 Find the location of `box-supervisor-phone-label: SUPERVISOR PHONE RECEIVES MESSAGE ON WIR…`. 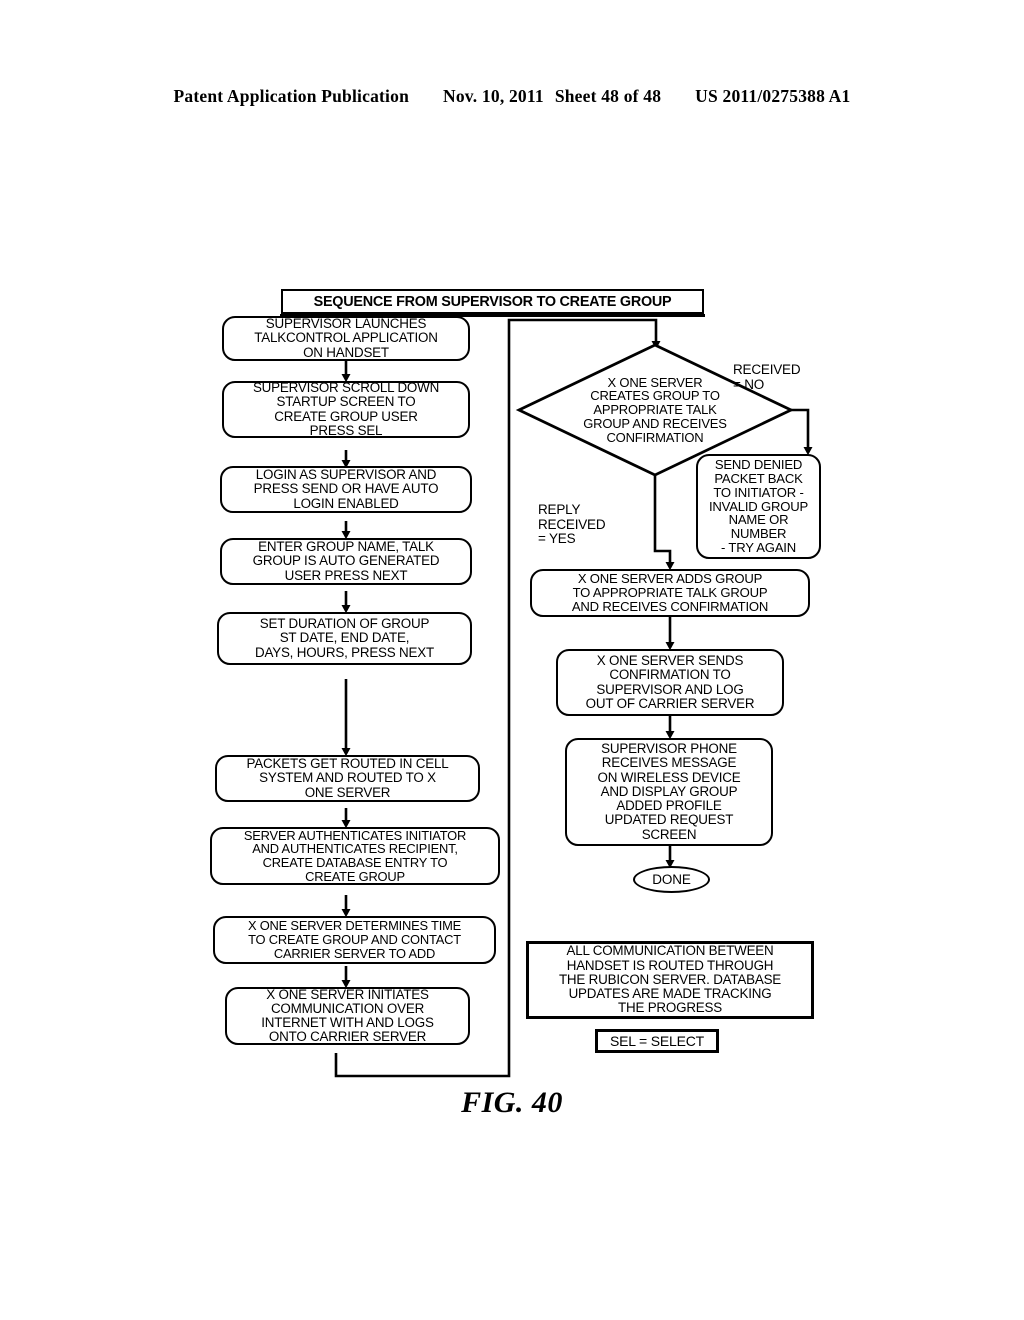

box-supervisor-phone-label: SUPERVISOR PHONE RECEIVES MESSAGE ON WIR… is located at coordinates (669, 791).